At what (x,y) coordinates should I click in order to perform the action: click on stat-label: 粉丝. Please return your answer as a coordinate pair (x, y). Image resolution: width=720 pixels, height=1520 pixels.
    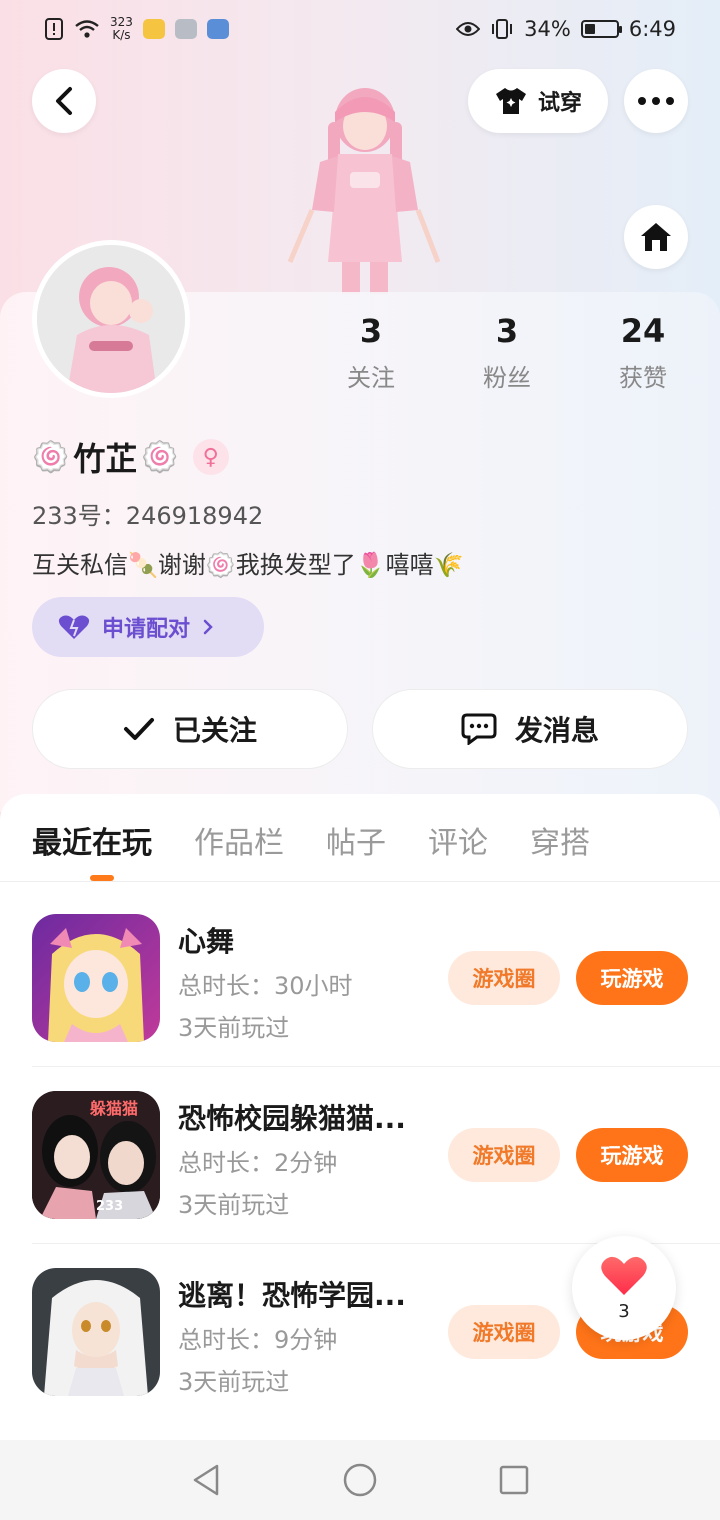
    Looking at the image, I should click on (507, 378).